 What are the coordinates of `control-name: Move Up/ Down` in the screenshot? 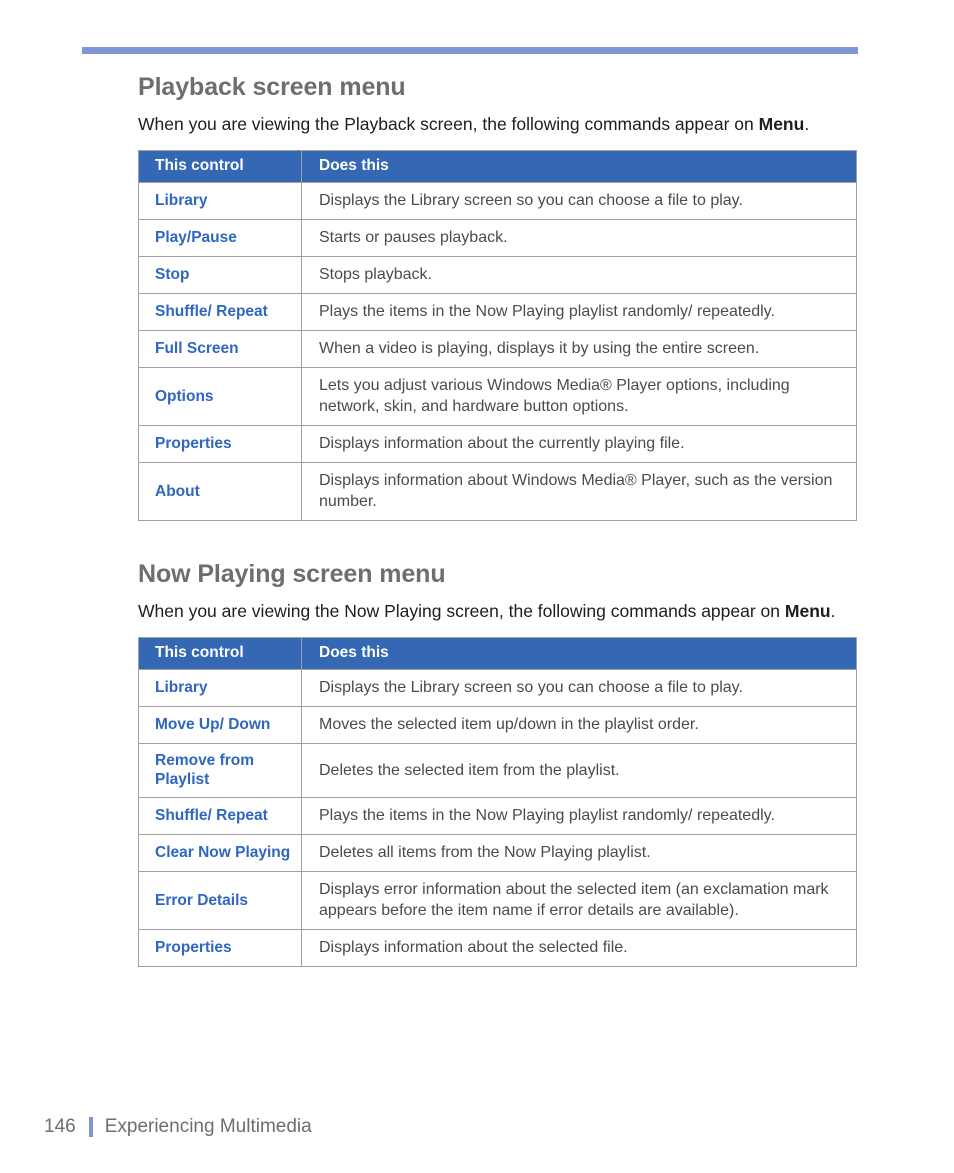 It's located at (220, 725).